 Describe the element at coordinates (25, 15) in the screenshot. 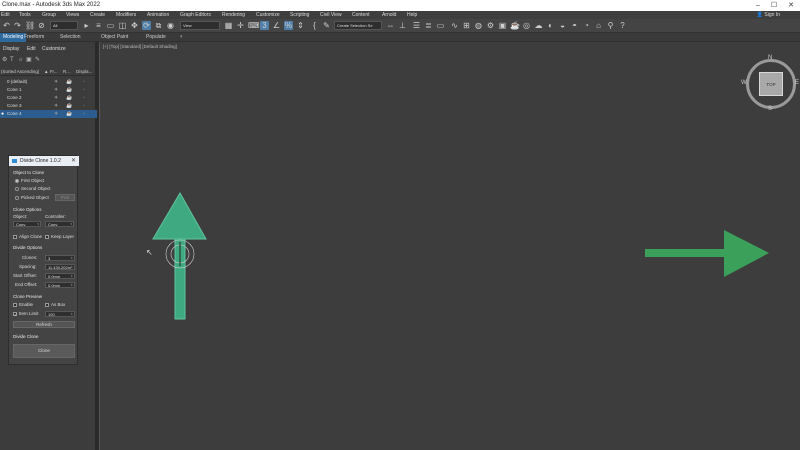

I see `menu-tools: Tools` at that location.